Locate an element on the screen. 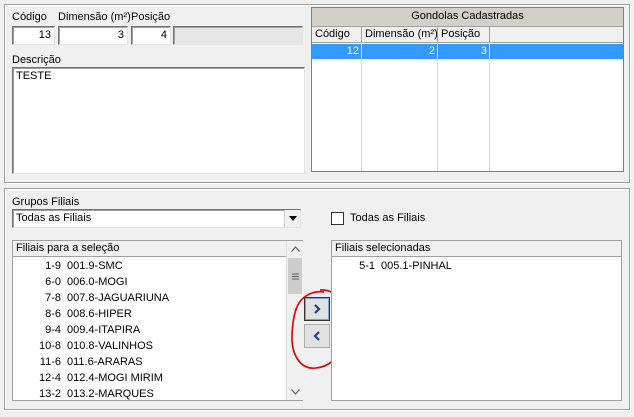 The image size is (634, 417). grid-cell-codigo: 12 is located at coordinates (337, 51).